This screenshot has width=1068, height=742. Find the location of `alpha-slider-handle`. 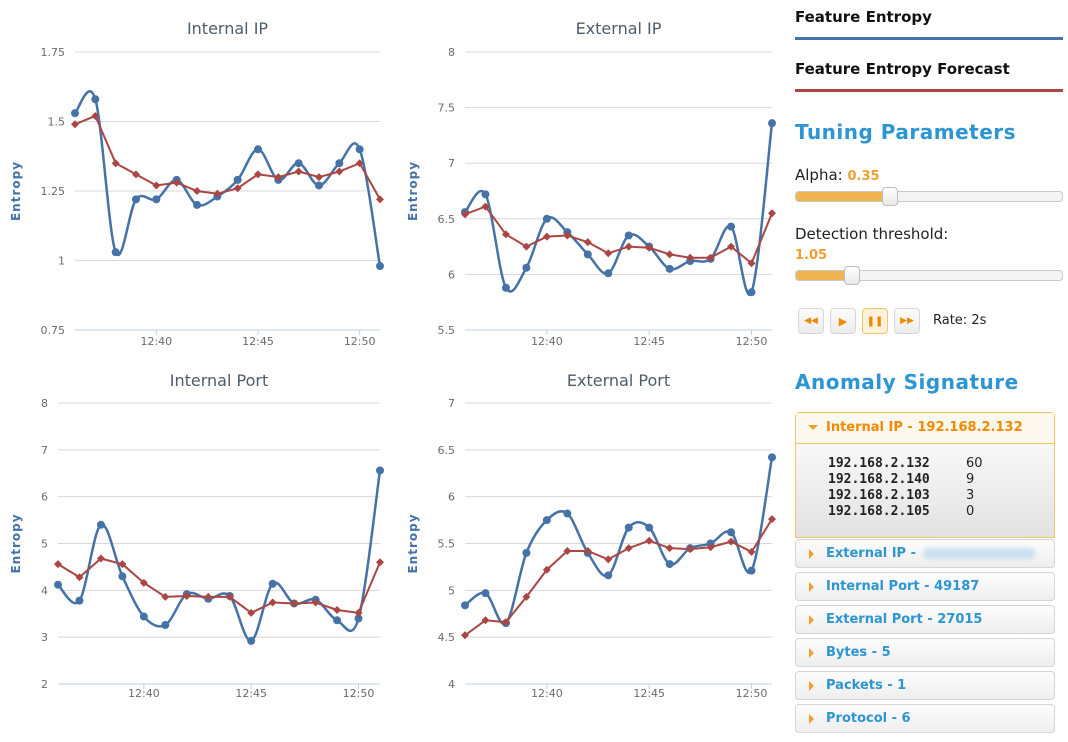

alpha-slider-handle is located at coordinates (890, 196).